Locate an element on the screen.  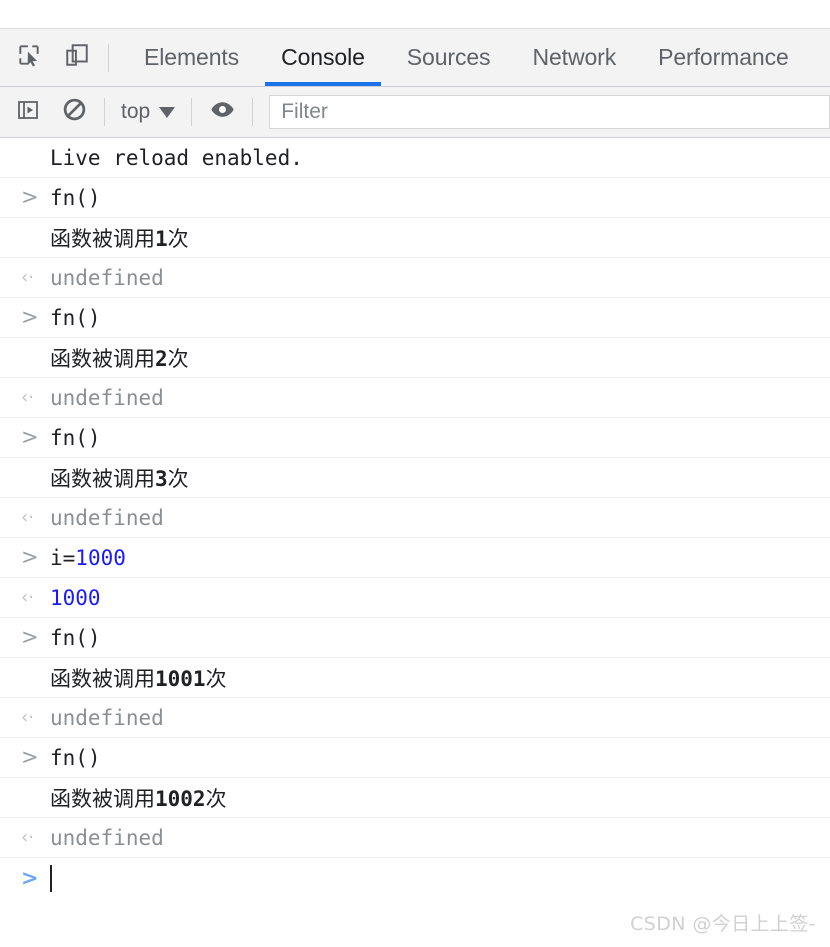
console-message-text: 函数被调用2次 is located at coordinates (440, 358).